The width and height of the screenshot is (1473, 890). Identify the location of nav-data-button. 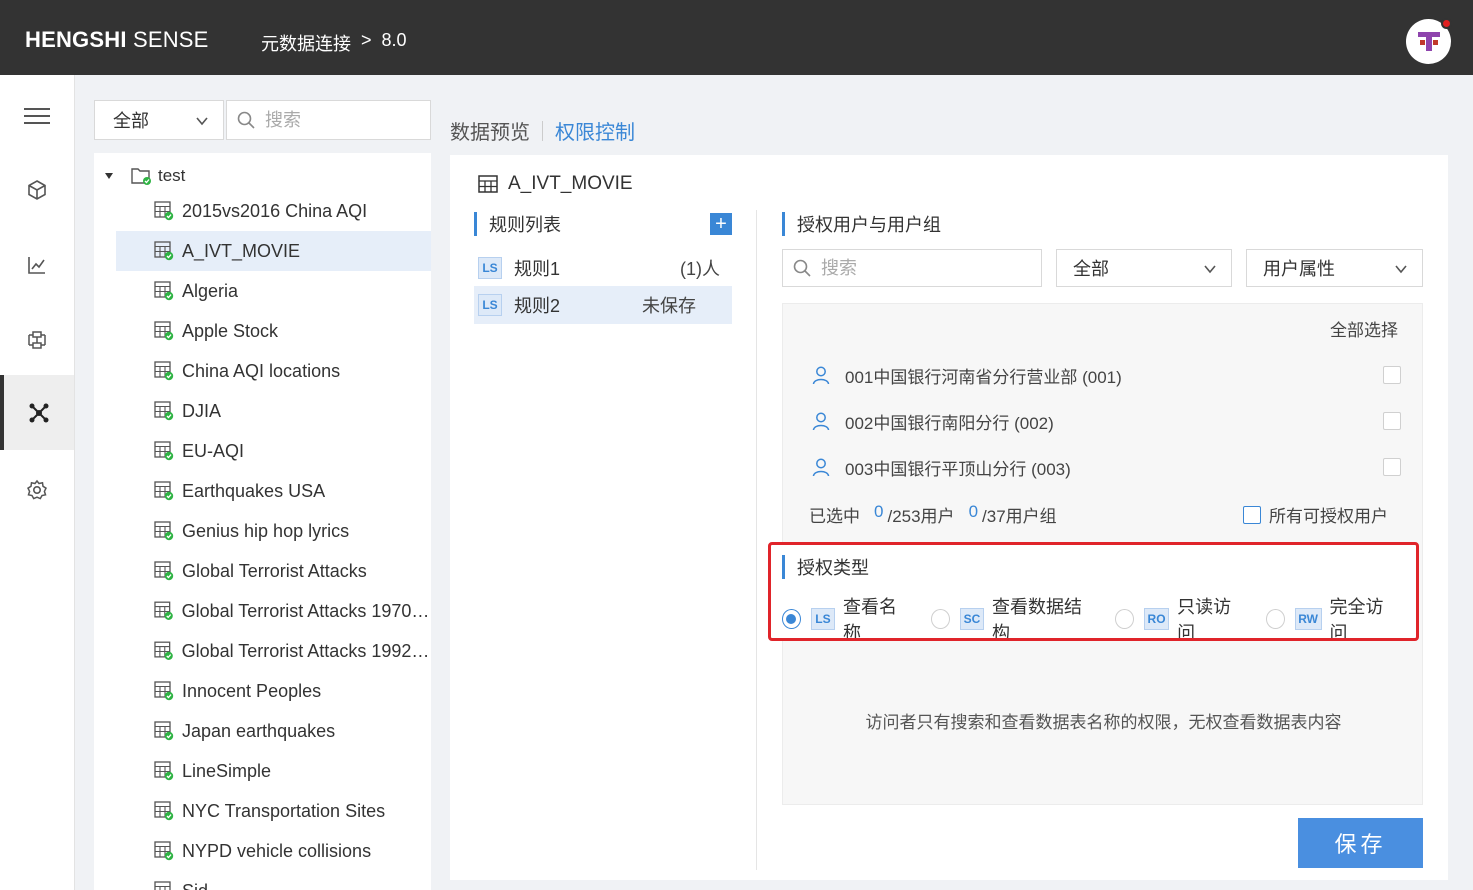
(37, 189).